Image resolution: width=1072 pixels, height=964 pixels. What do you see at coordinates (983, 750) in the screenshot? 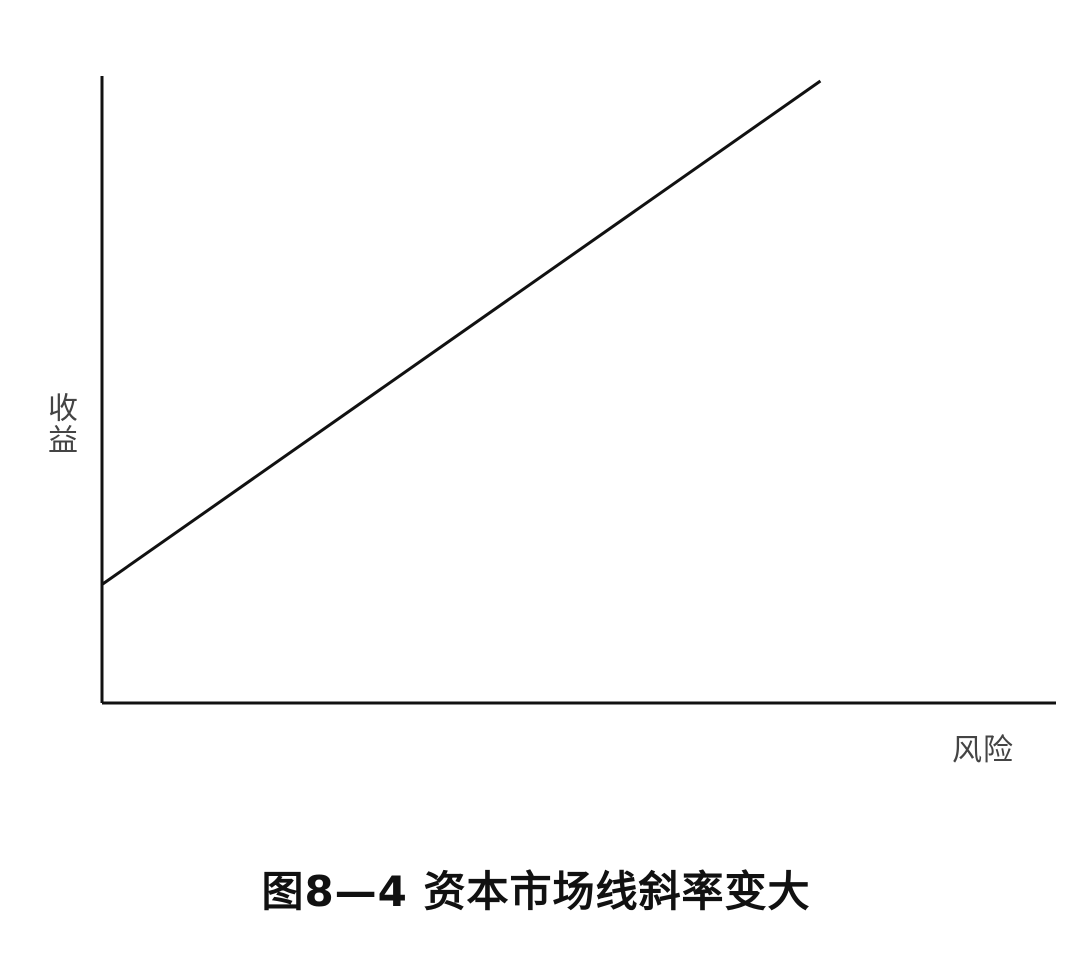
I see `x-axis-label: 风险` at bounding box center [983, 750].